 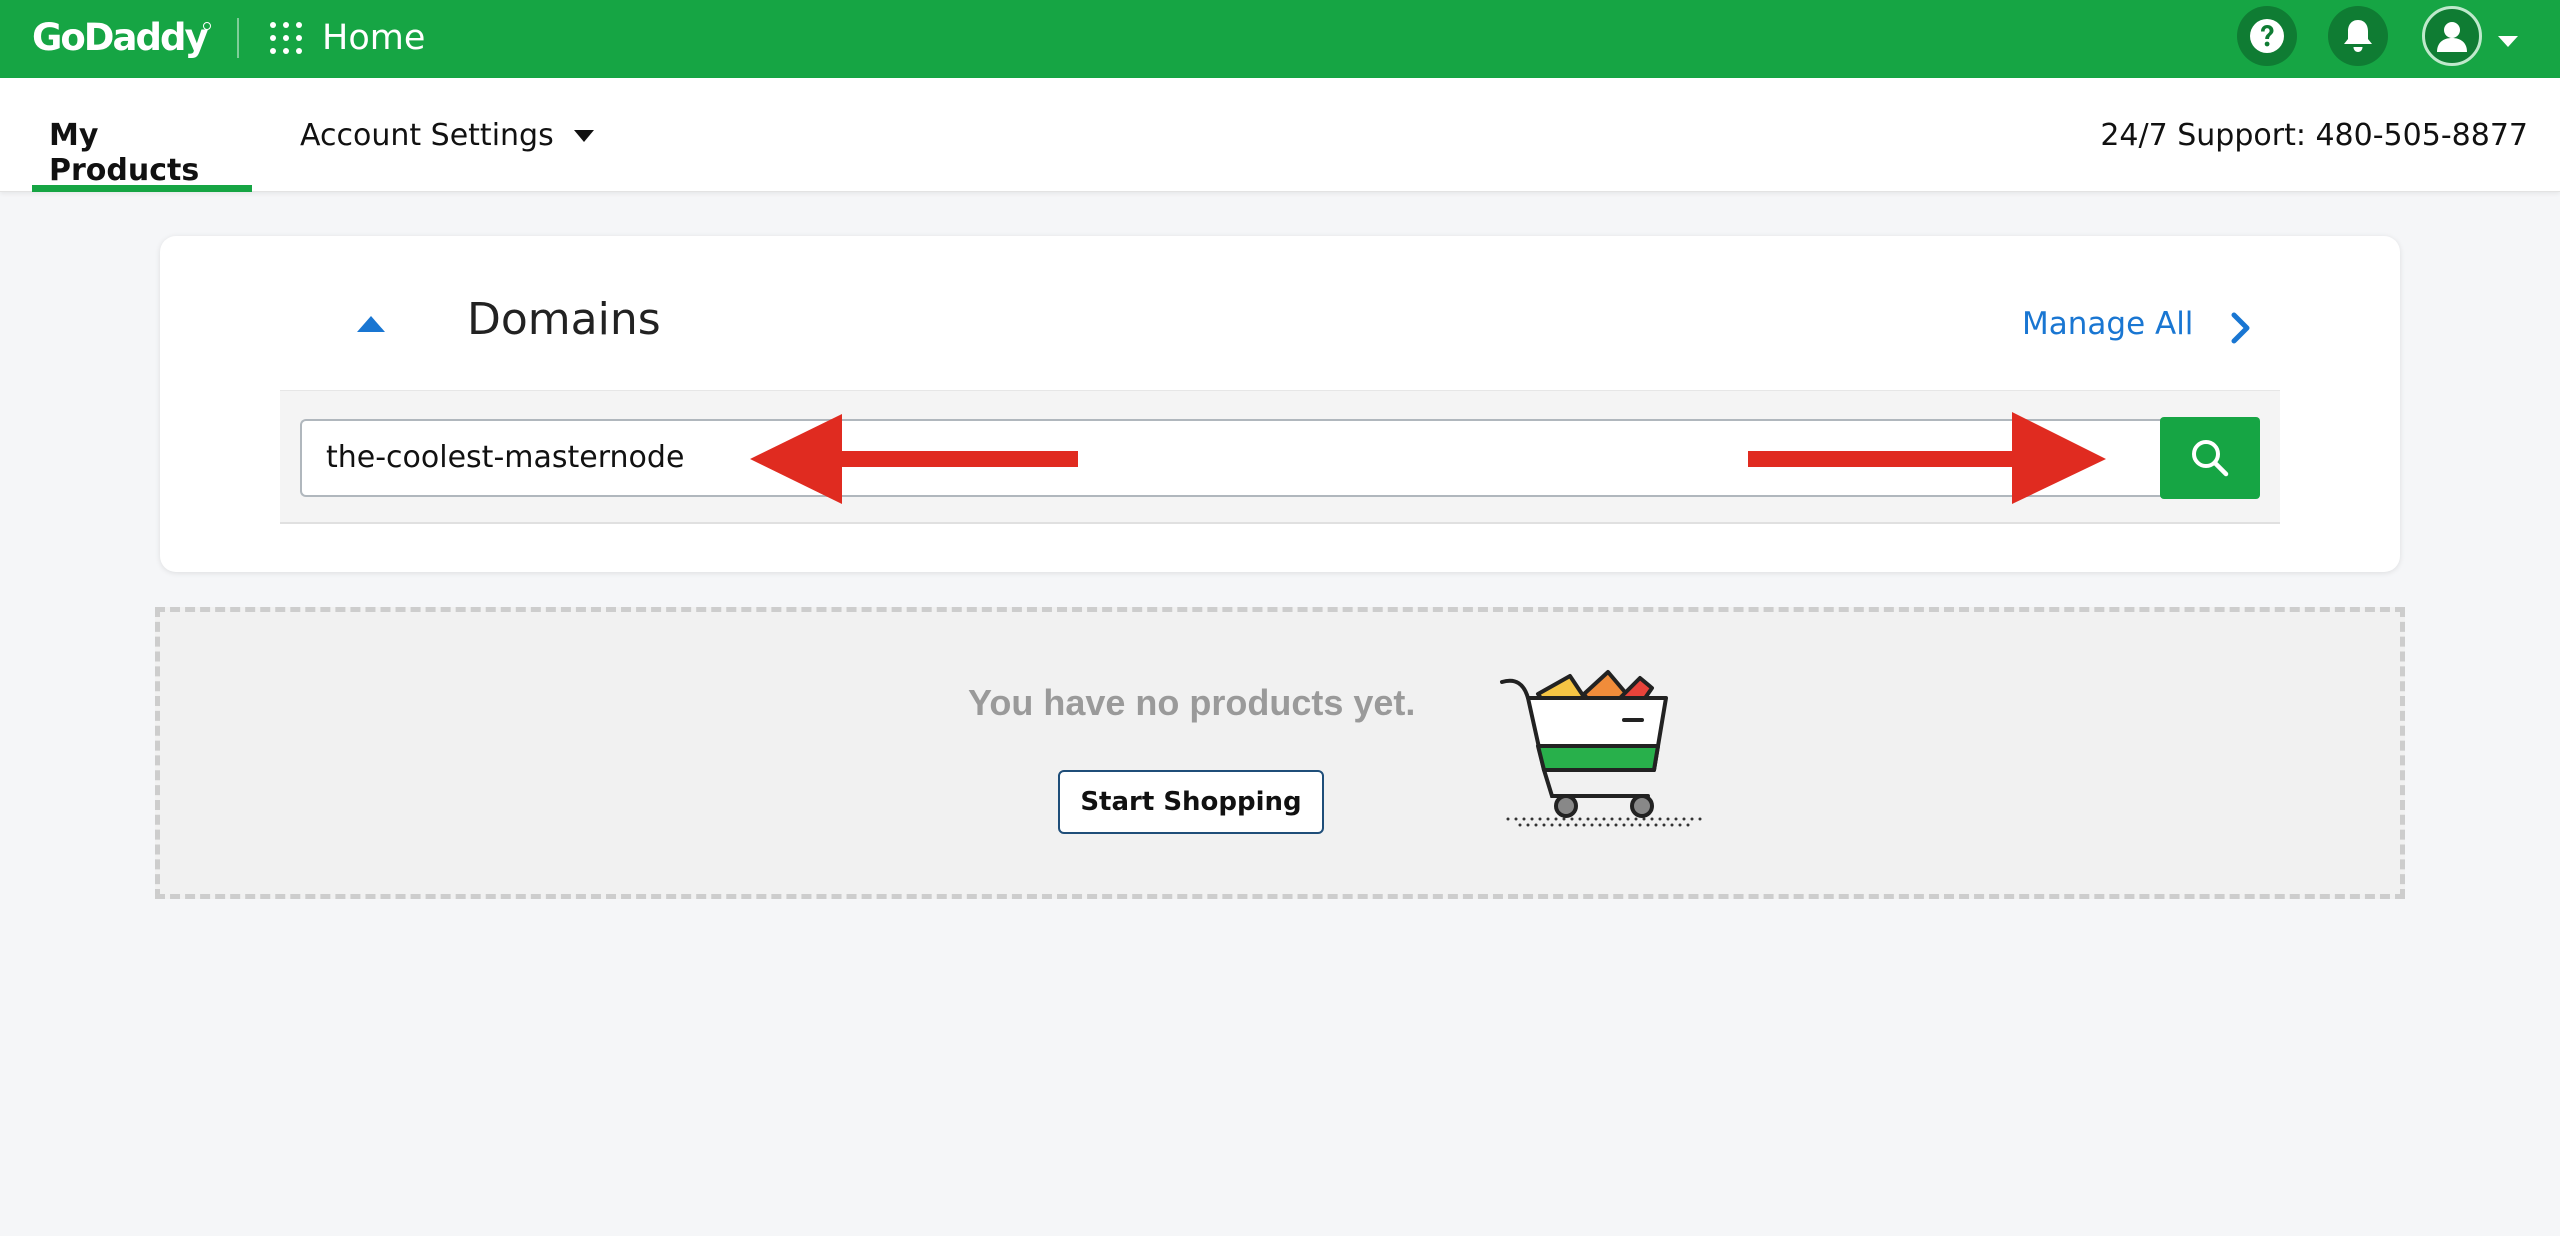 What do you see at coordinates (124, 153) in the screenshot?
I see `tab-label: My Products` at bounding box center [124, 153].